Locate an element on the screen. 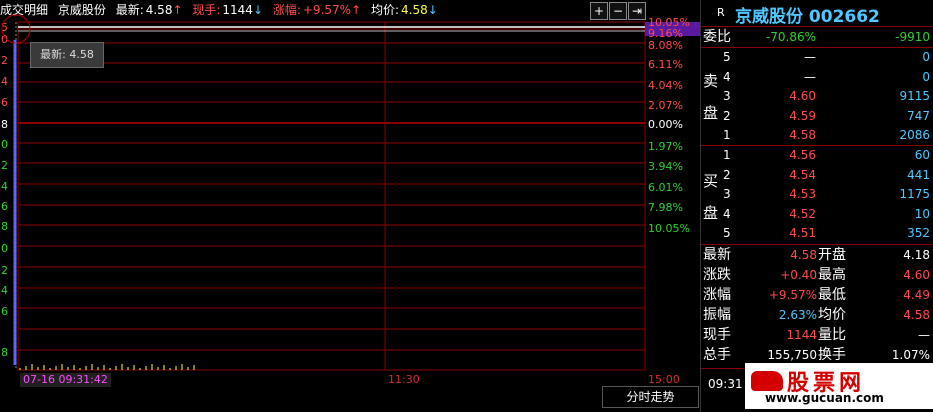 This screenshot has width=933, height=412. buy-order-row: 3 4.53 1175 is located at coordinates (817, 194).